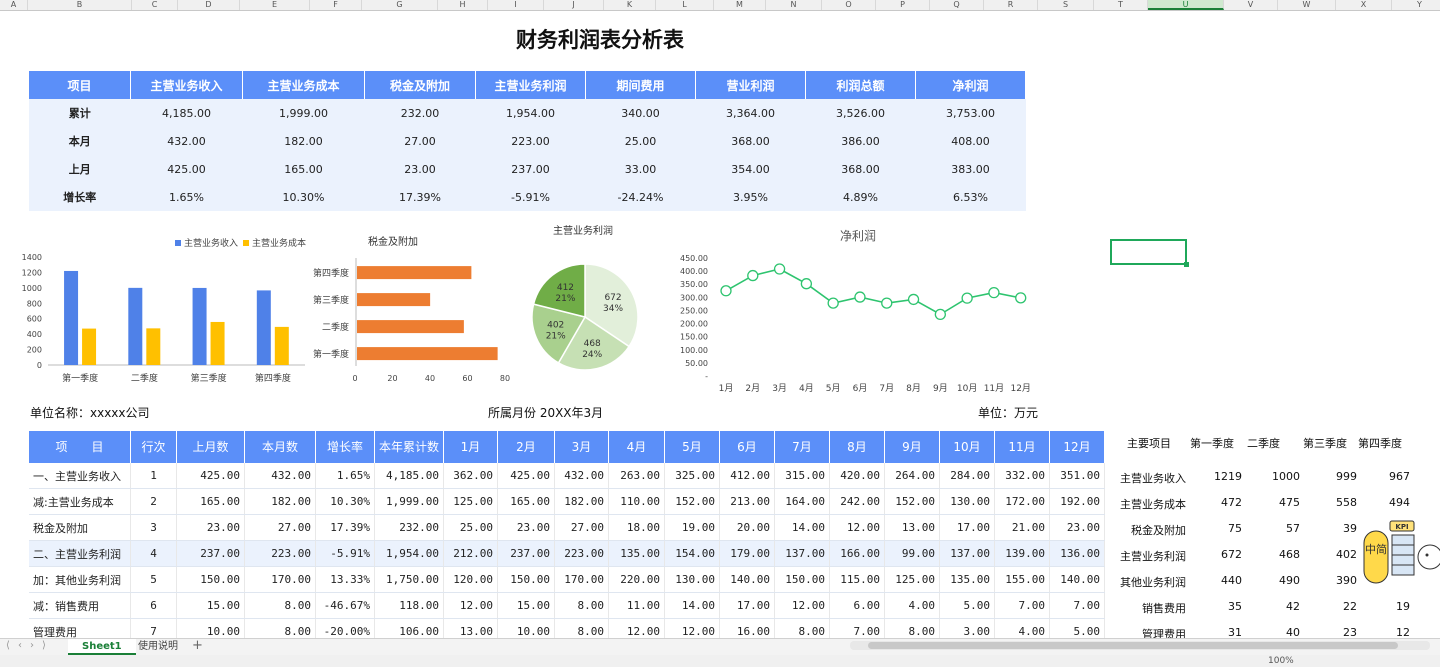 This screenshot has width=1440, height=667. What do you see at coordinates (1289, 554) in the screenshot?
I see `quarter-cell: 468` at bounding box center [1289, 554].